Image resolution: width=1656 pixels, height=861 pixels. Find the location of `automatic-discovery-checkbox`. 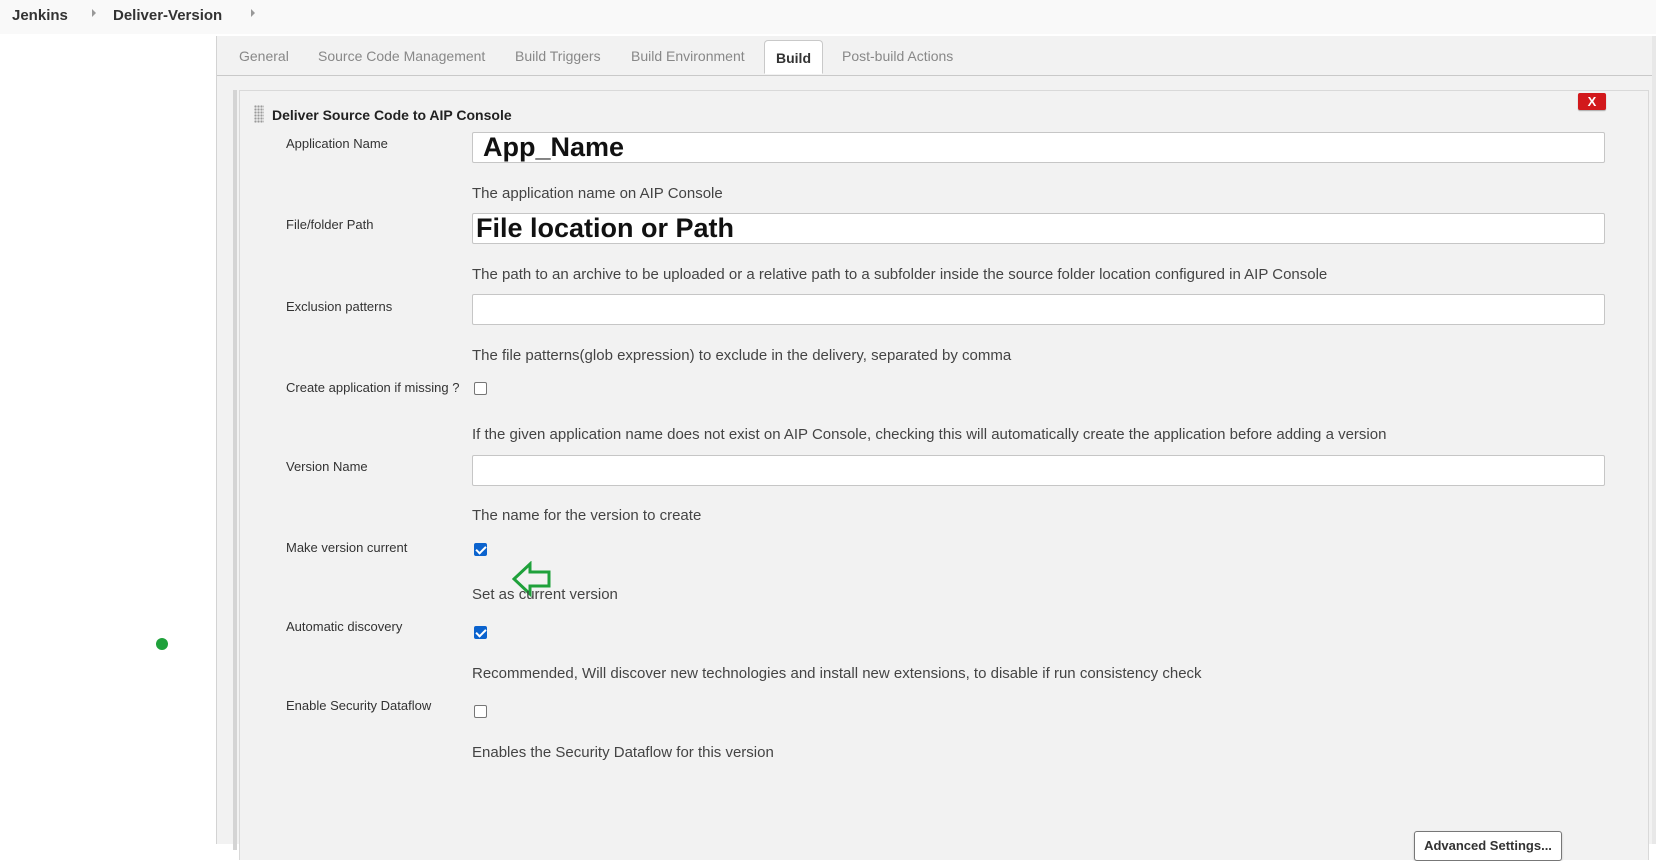

automatic-discovery-checkbox is located at coordinates (480, 632).